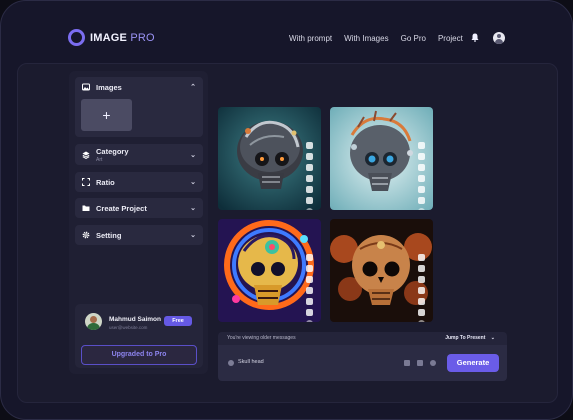 This screenshot has width=573, height=420. Describe the element at coordinates (420, 363) in the screenshot. I see `image-upload-icon` at that location.